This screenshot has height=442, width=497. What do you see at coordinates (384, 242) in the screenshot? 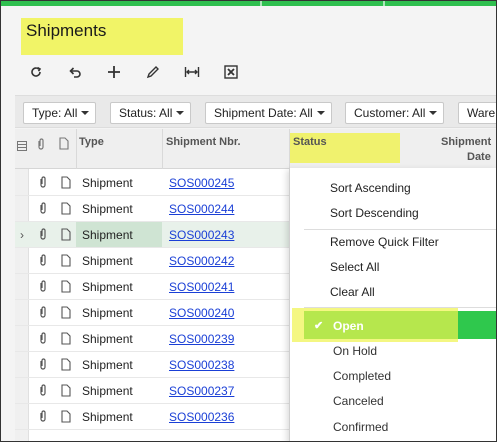
I see `menu-remove-quick-filter: Remove Quick Filter` at bounding box center [384, 242].